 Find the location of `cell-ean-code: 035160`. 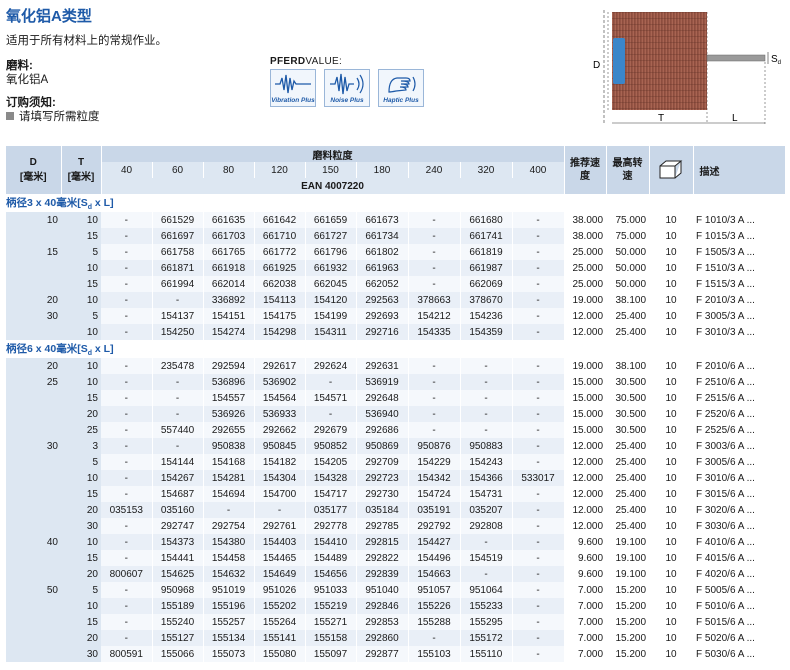

cell-ean-code: 035160 is located at coordinates (178, 510).